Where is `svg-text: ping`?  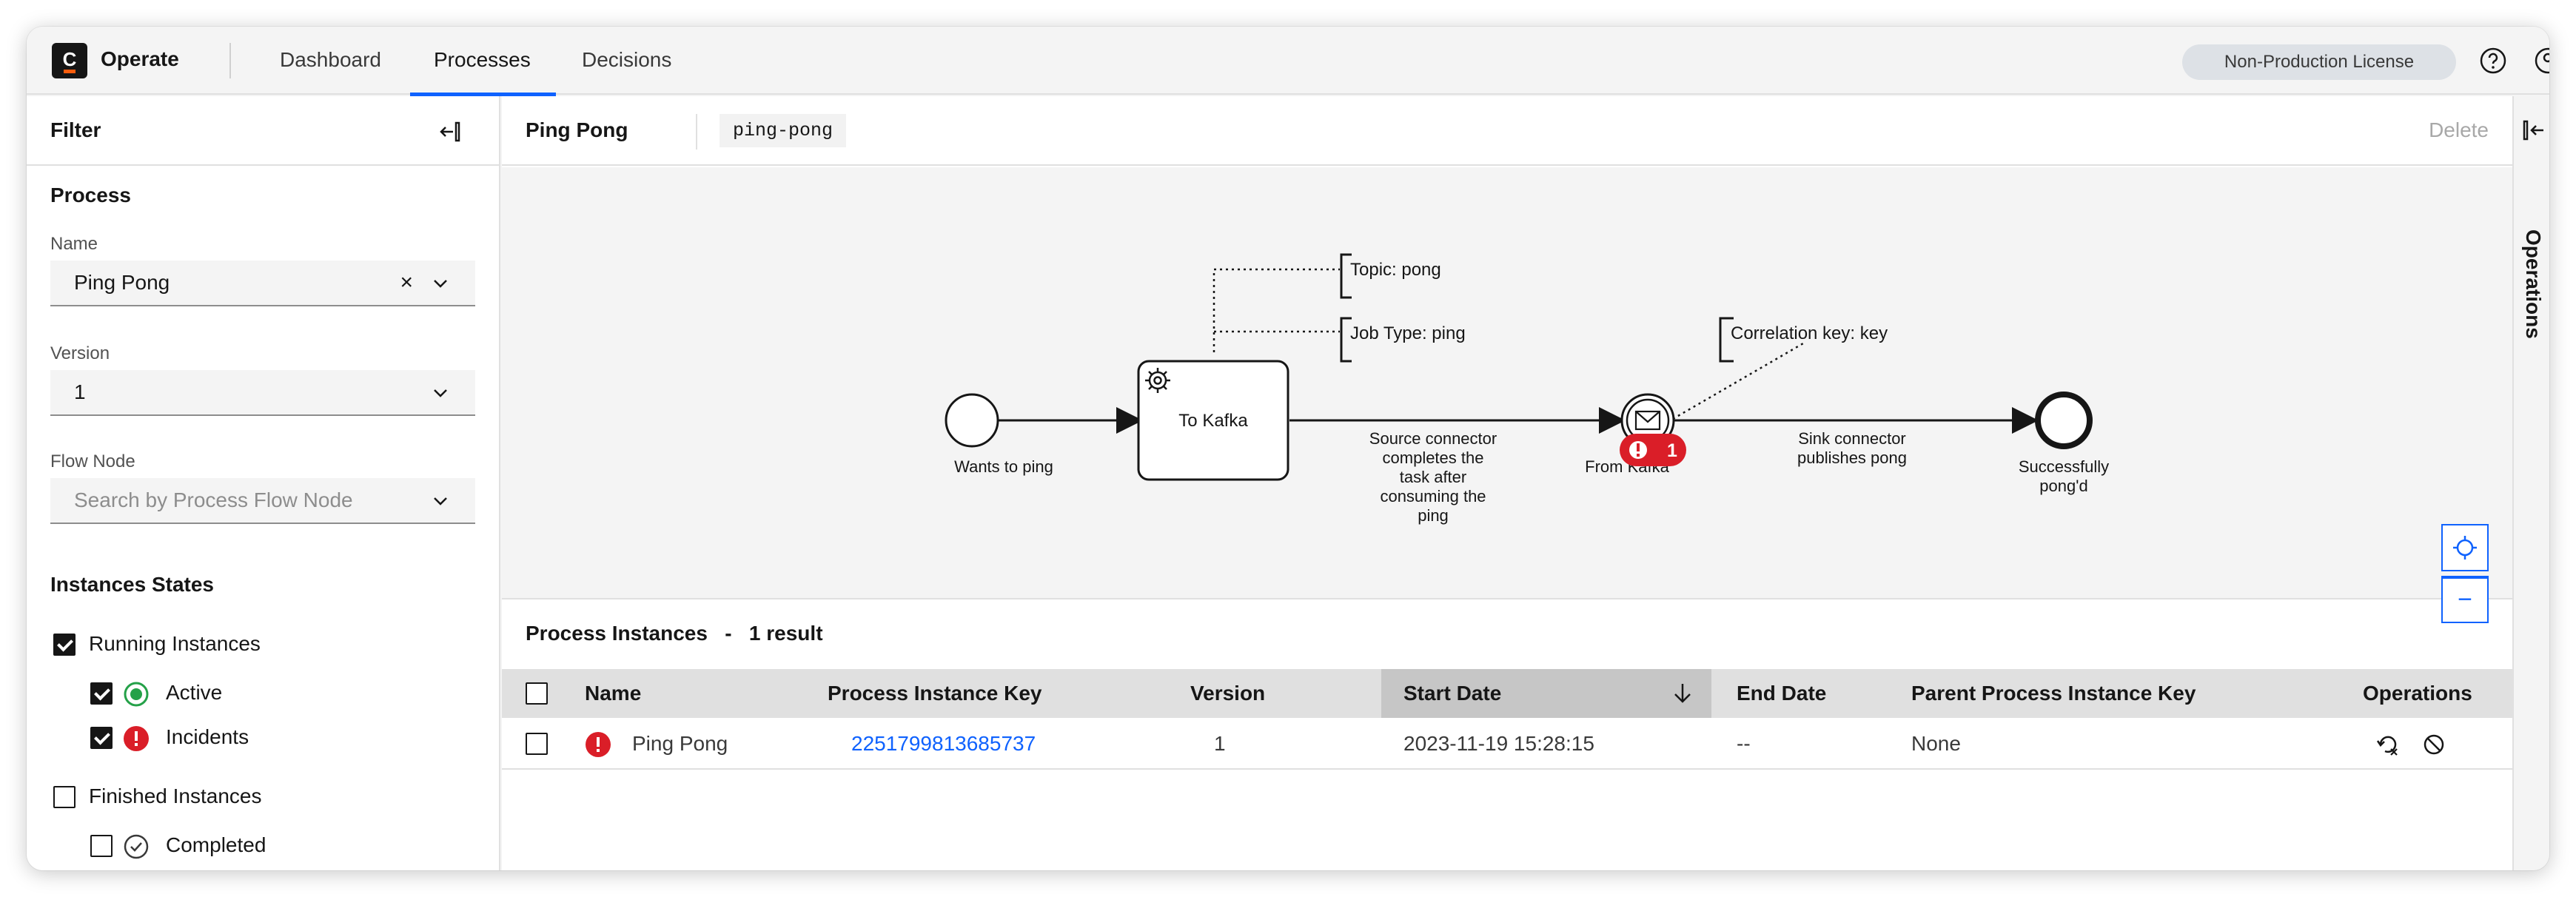 svg-text: ping is located at coordinates (1433, 515).